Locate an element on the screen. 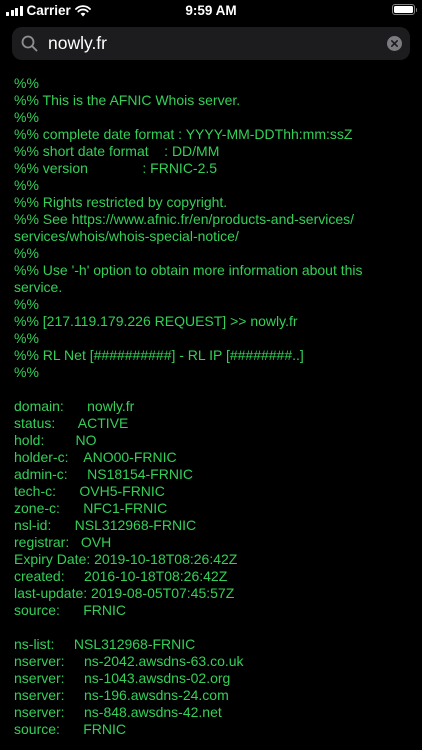  whois-line: %% [217.119.179.226 REQUEST] >> nowly.fr is located at coordinates (156, 321).